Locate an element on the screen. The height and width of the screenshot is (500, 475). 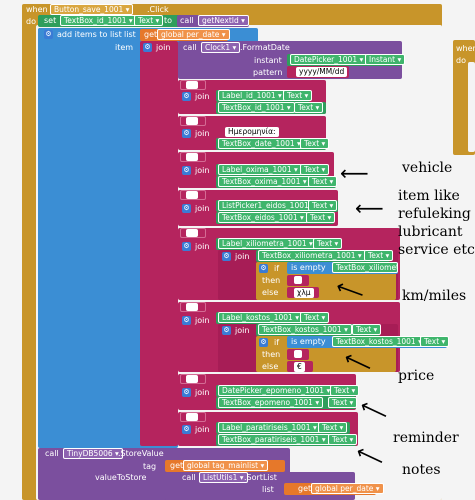
empty-string-paratiriseis is located at coordinates (192, 417).